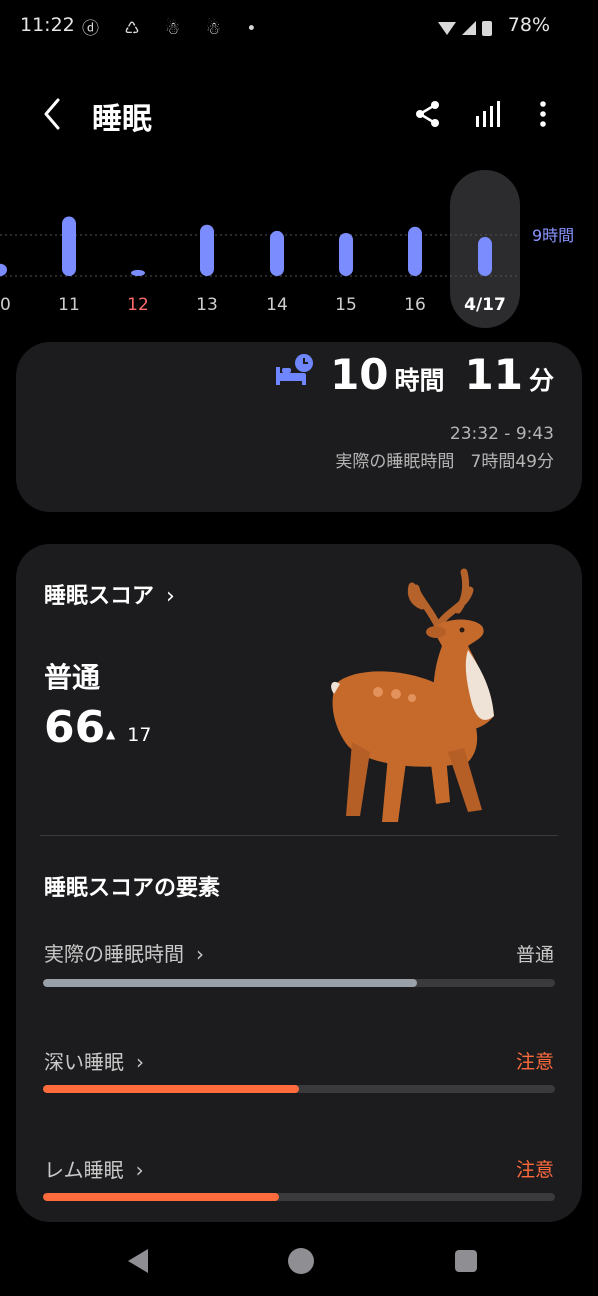 The height and width of the screenshot is (1296, 598). I want to click on actual-sleep-label: 実際の睡眠時間, so click(395, 462).